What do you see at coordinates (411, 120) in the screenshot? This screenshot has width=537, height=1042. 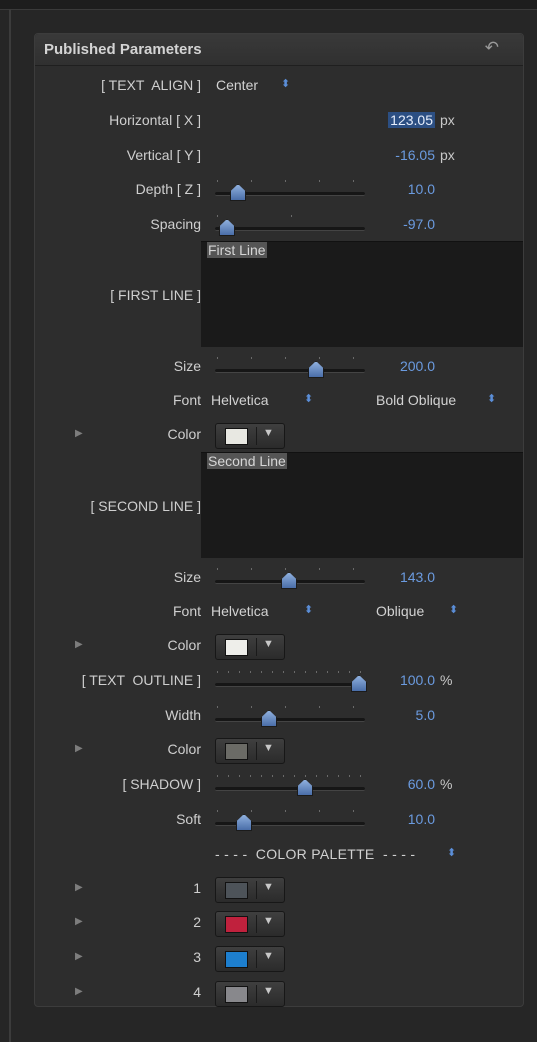 I see `horizontal-value: 123.05` at bounding box center [411, 120].